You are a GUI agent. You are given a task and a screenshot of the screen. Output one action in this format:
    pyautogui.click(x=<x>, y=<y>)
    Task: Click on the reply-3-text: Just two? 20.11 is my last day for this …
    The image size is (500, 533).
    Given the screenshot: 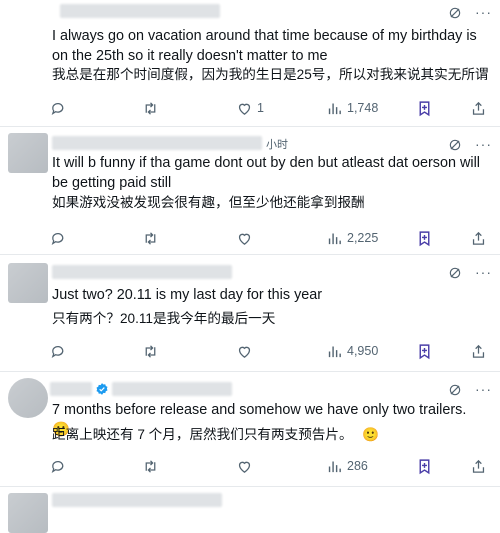 What is the action you would take?
    pyautogui.click(x=187, y=295)
    